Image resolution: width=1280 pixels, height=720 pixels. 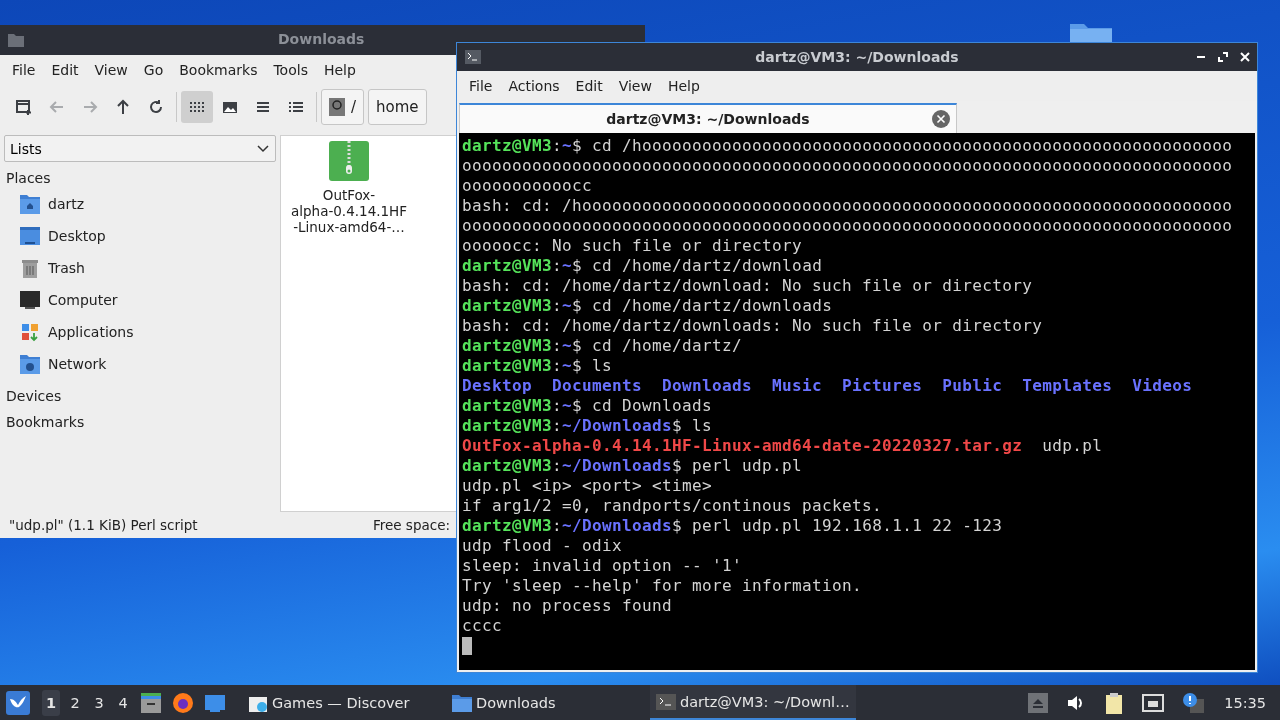 I want to click on terminal-line: dartz@VM3:~/Downloads$ ls, so click(x=587, y=426).